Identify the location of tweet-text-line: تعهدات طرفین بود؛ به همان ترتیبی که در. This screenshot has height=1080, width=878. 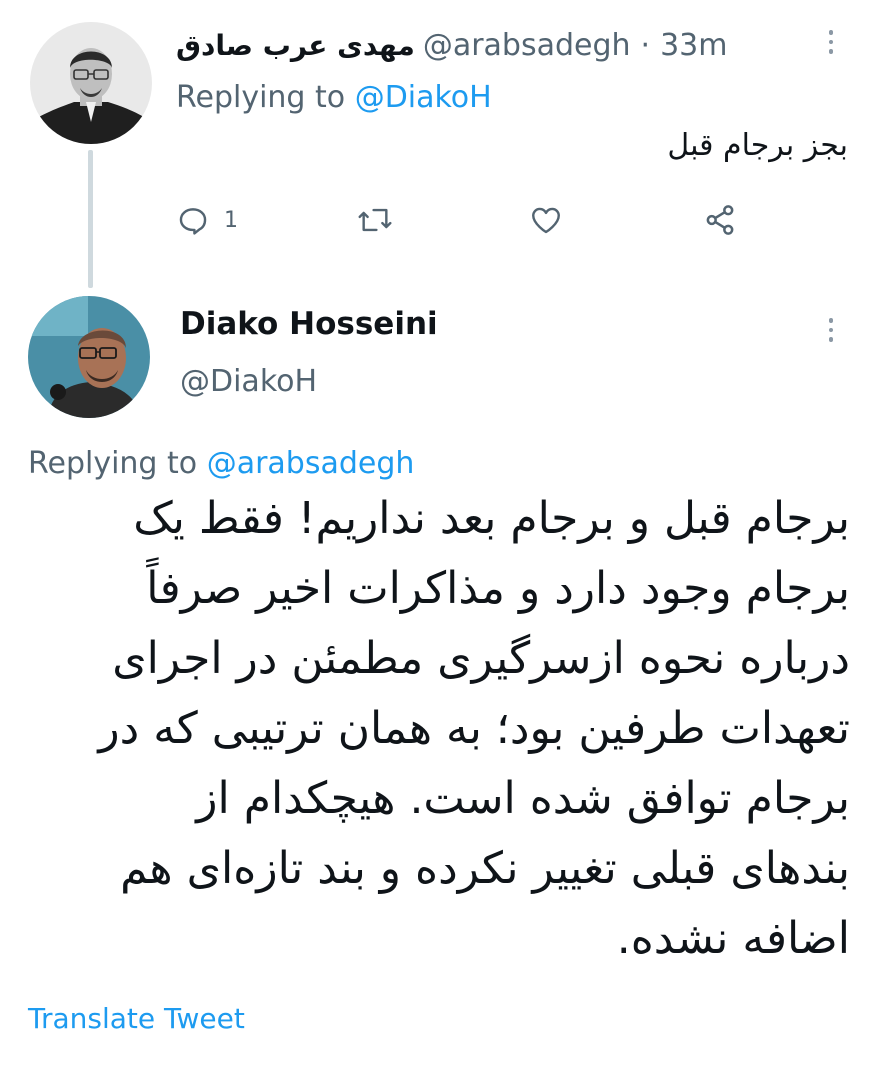
(474, 728).